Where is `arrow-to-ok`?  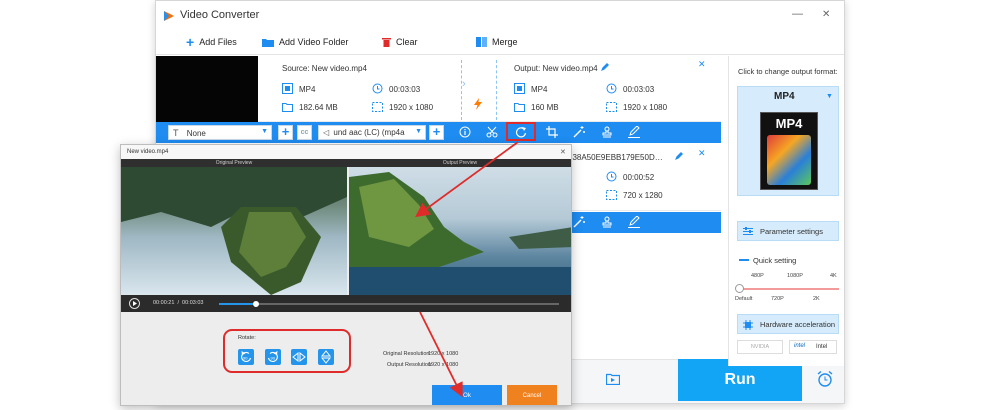 arrow-to-ok is located at coordinates (441, 354).